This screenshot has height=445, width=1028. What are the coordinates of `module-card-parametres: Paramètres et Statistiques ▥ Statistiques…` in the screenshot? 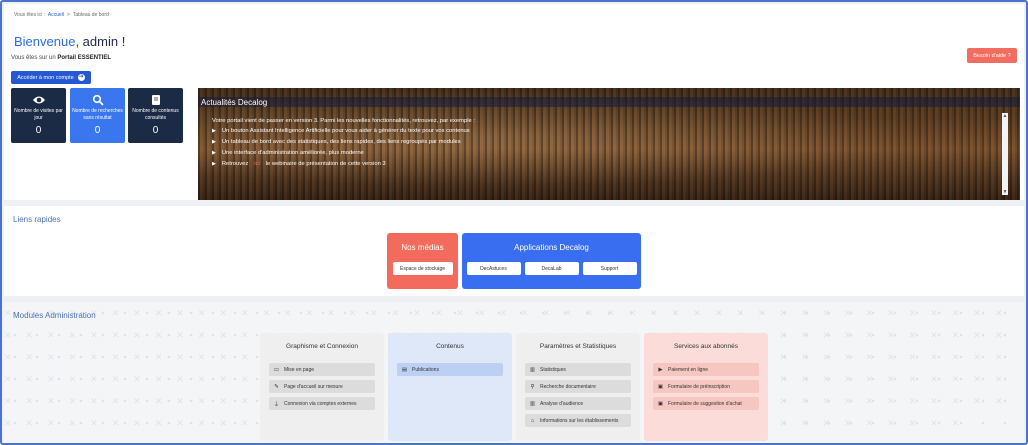 It's located at (578, 387).